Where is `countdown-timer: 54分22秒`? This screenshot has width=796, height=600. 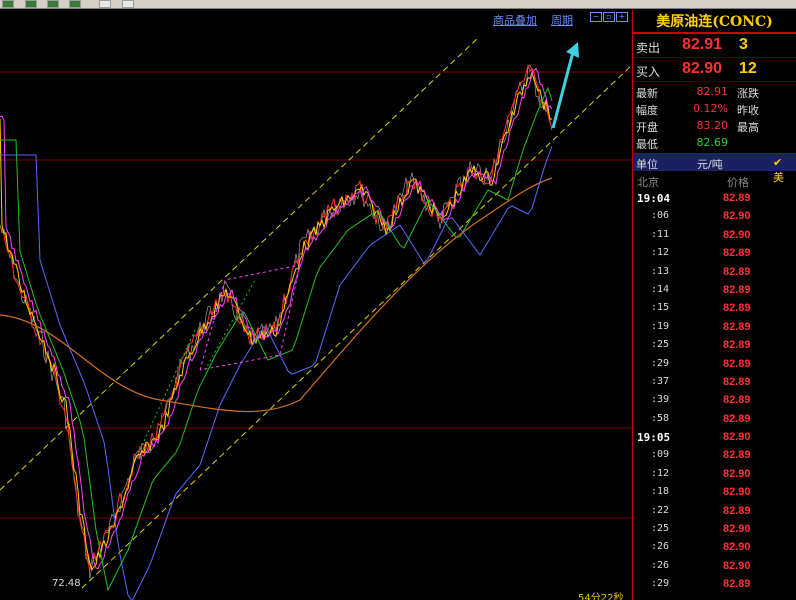 countdown-timer: 54分22秒 is located at coordinates (601, 596).